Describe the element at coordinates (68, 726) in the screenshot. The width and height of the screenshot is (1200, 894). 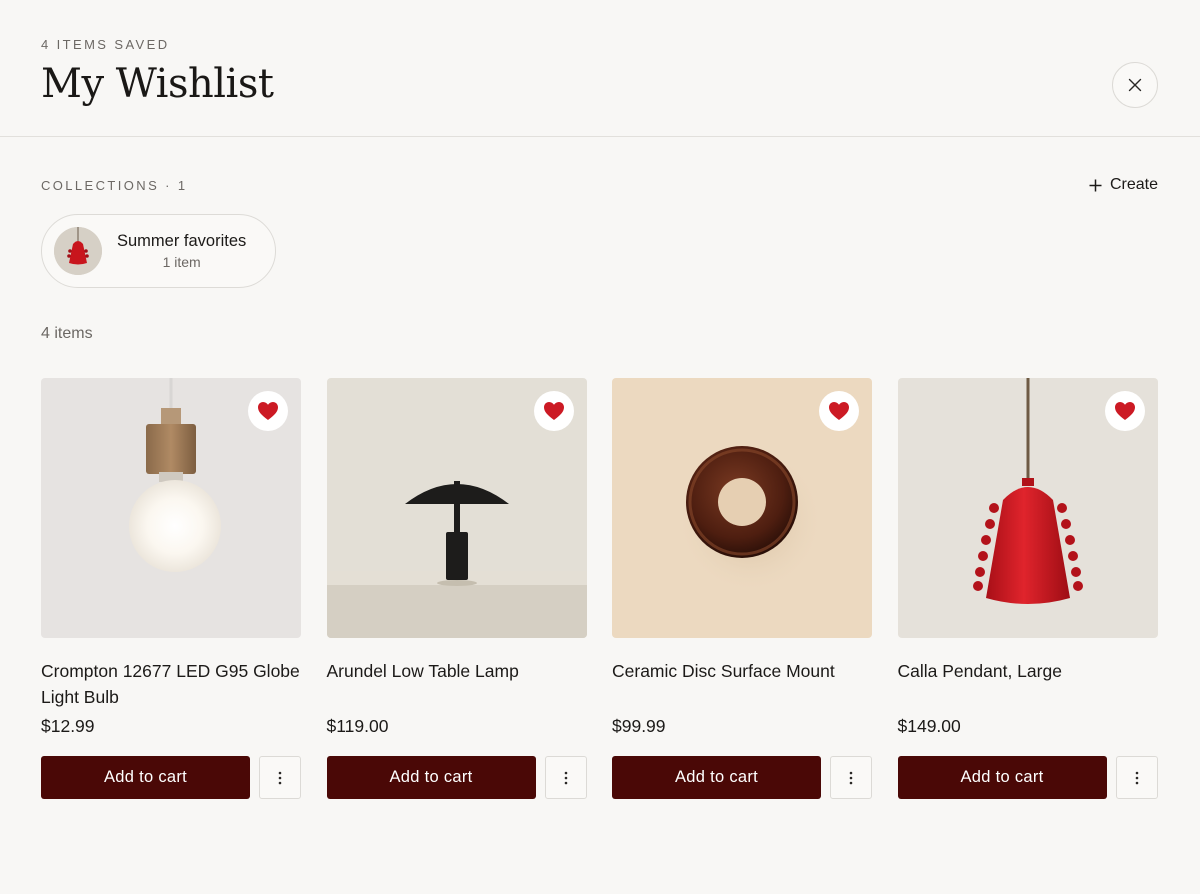
I see `product-price: $12.99` at that location.